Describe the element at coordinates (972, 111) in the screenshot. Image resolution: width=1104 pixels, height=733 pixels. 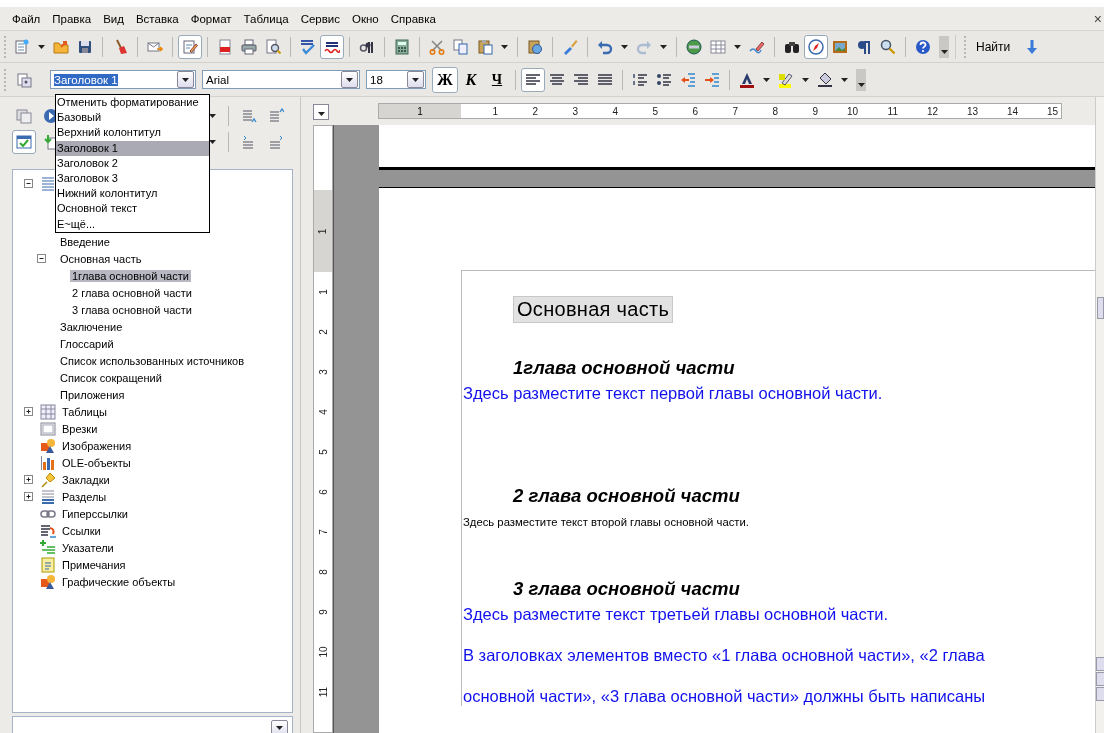
I see `ruler-number: 13` at that location.